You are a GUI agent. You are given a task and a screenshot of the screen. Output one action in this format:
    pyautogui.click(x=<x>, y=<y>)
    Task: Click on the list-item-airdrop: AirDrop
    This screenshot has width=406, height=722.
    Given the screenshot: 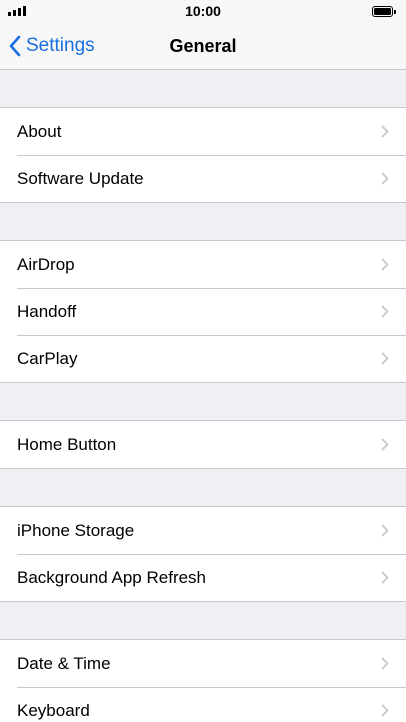 What is the action you would take?
    pyautogui.click(x=203, y=264)
    